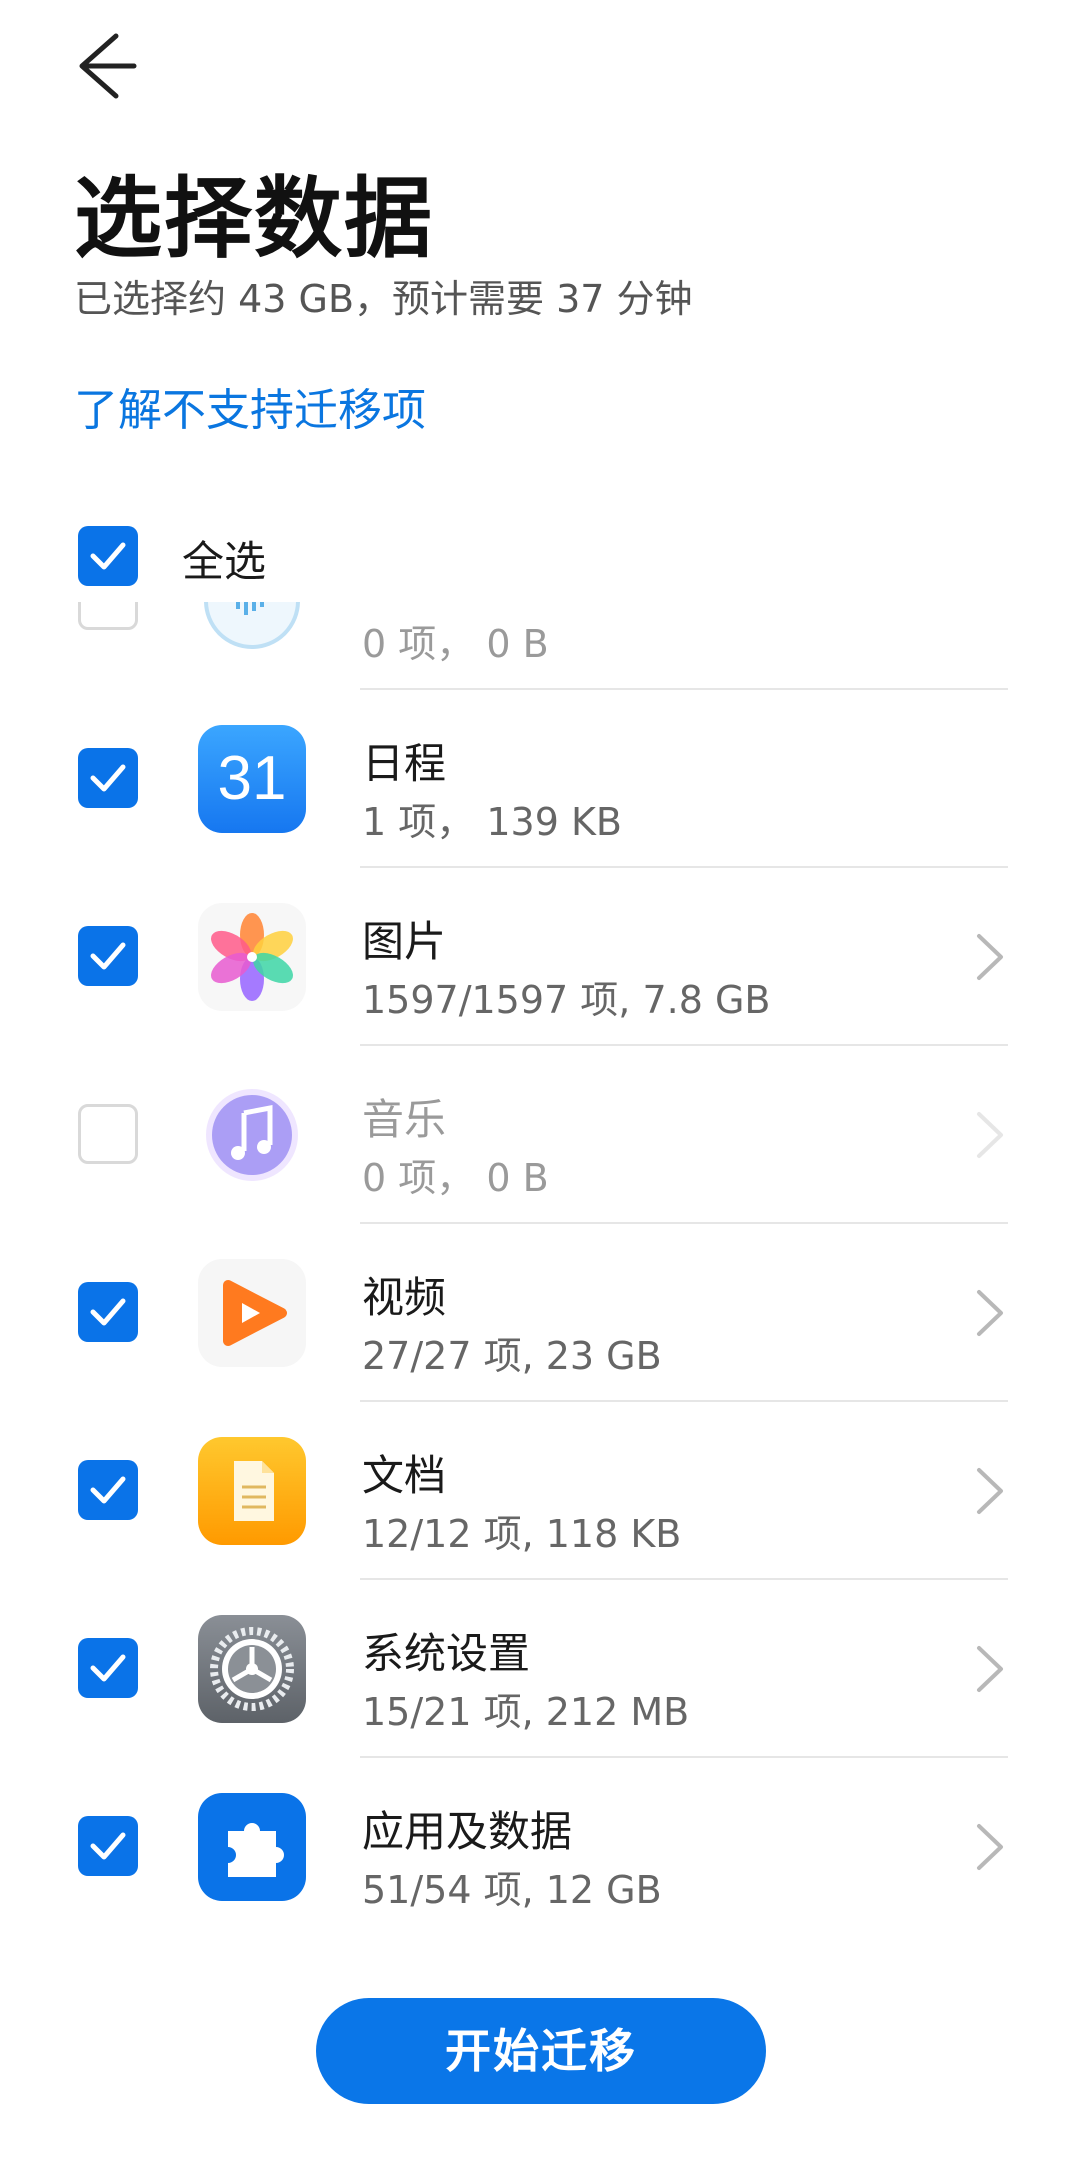 The image size is (1080, 2177). I want to click on apps-data-icon, so click(252, 1847).